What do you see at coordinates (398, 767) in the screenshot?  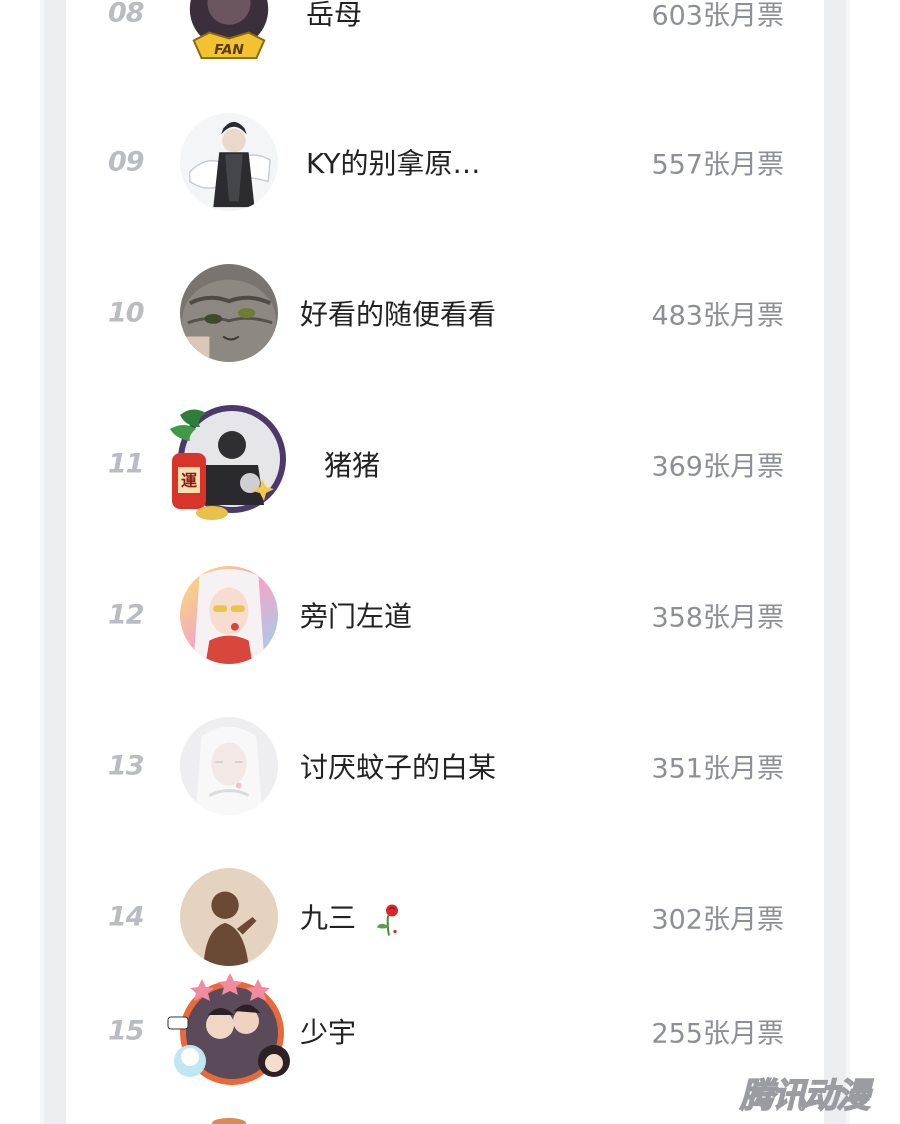 I see `user-name: 讨厌蚊子的白某` at bounding box center [398, 767].